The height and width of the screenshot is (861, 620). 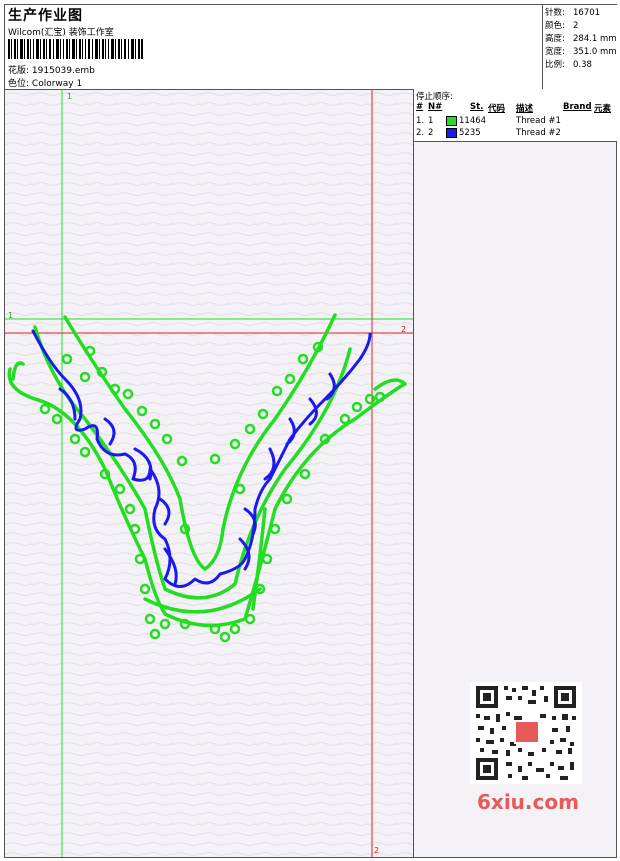 What do you see at coordinates (70, 96) in the screenshot?
I see `guide-green-v-label: 1` at bounding box center [70, 96].